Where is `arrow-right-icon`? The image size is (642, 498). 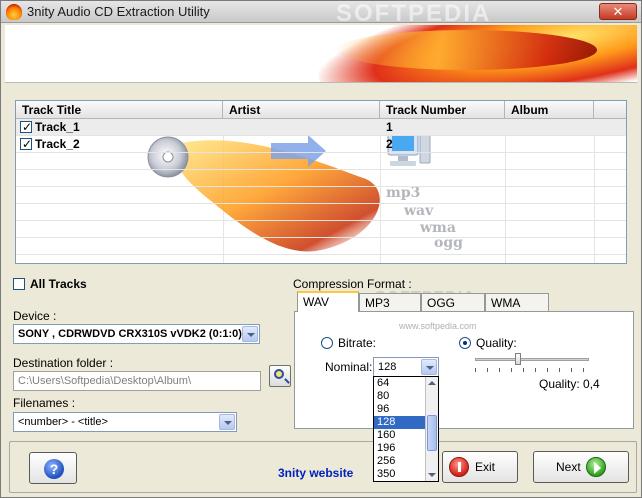 arrow-right-icon is located at coordinates (596, 467).